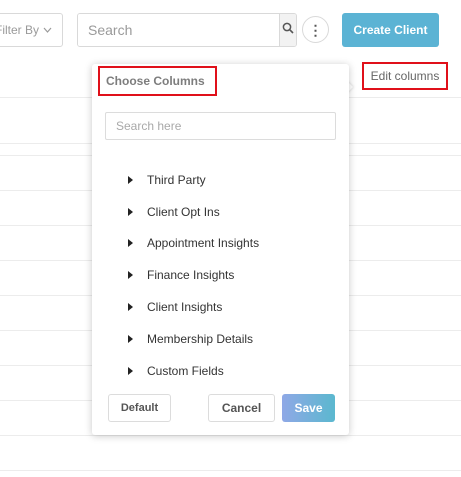  What do you see at coordinates (139, 408) in the screenshot?
I see `default-button: Default` at bounding box center [139, 408].